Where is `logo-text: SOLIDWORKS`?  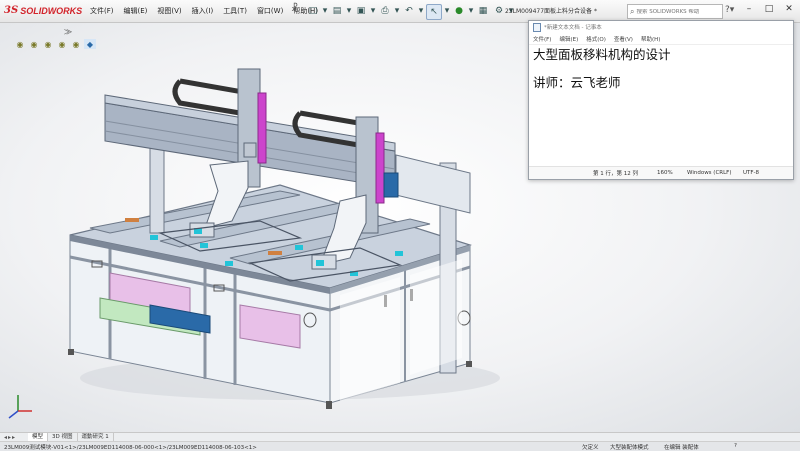 logo-text: SOLIDWORKS is located at coordinates (51, 10).